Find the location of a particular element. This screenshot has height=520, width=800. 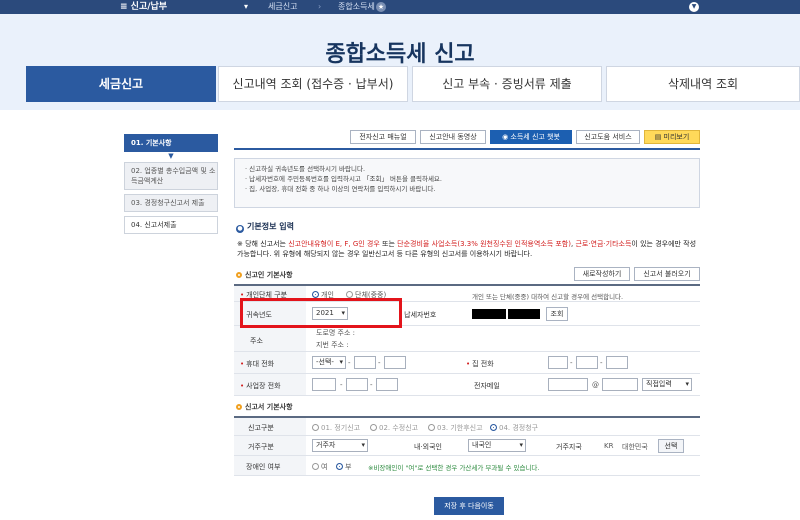

tab-filing-history: 신고내역 조회 (접수증 · 납부서) is located at coordinates (313, 84).